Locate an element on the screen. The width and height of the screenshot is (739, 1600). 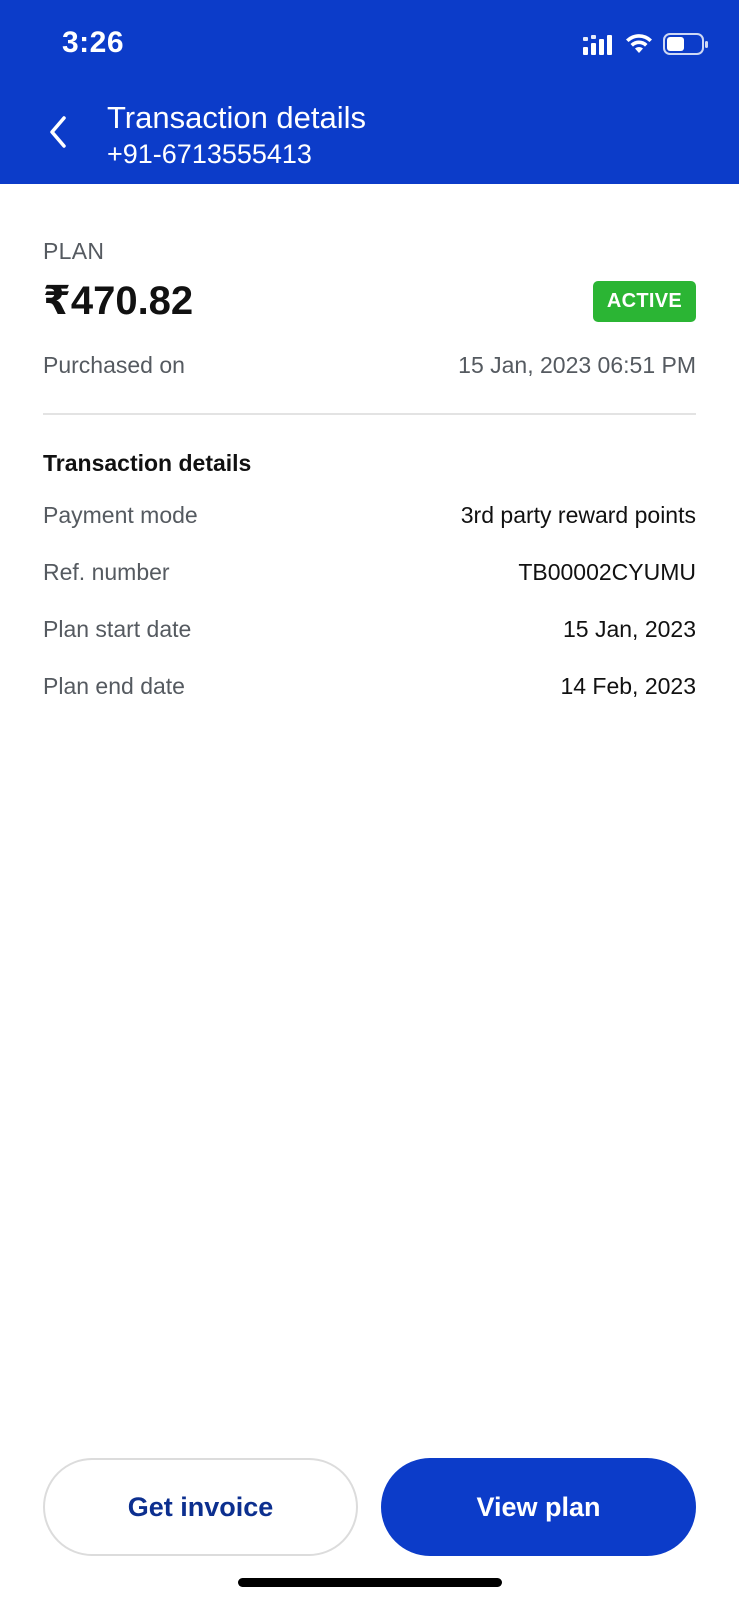
payment-mode-row: Payment mode 3rd party reward points is located at coordinates (369, 515).